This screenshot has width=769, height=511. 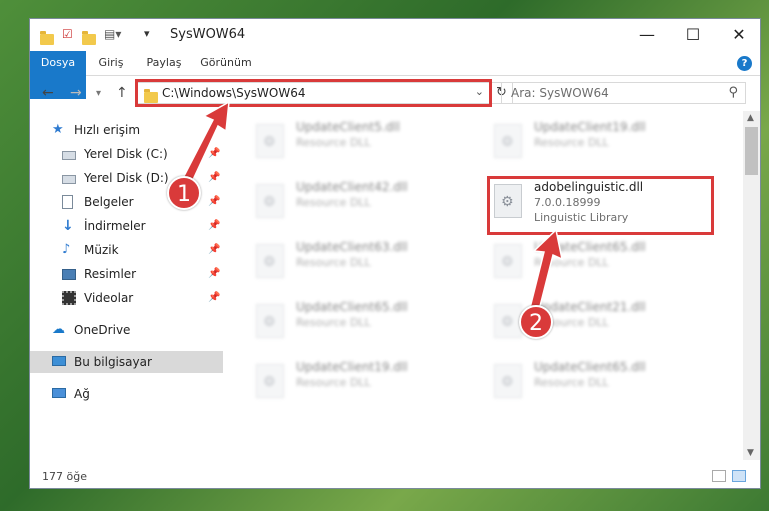 What do you see at coordinates (48, 93) in the screenshot?
I see `back-icon: ←` at bounding box center [48, 93].